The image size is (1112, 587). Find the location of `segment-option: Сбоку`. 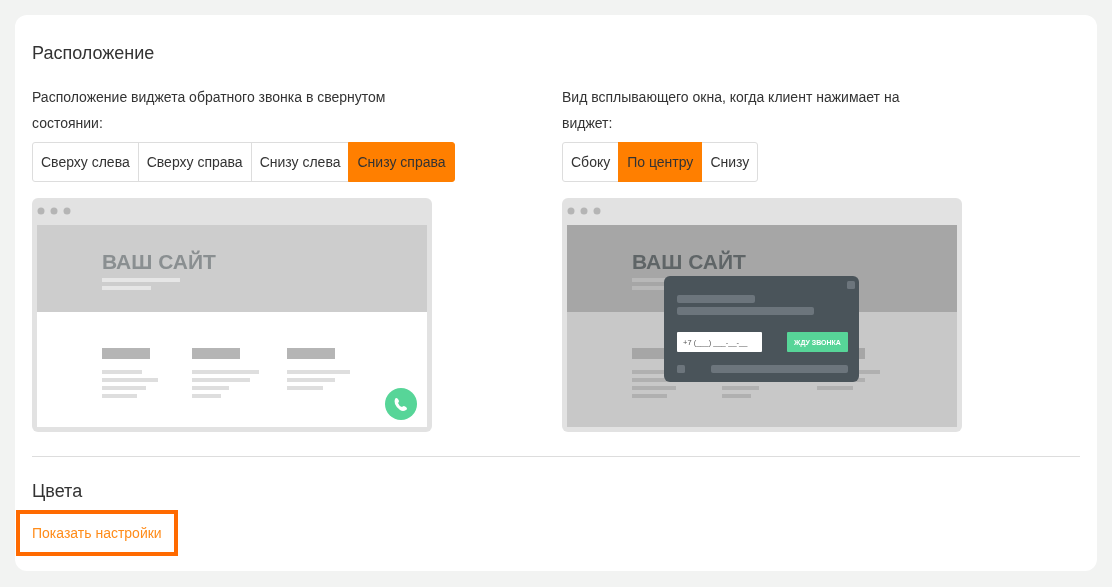

segment-option: Сбоку is located at coordinates (591, 162).